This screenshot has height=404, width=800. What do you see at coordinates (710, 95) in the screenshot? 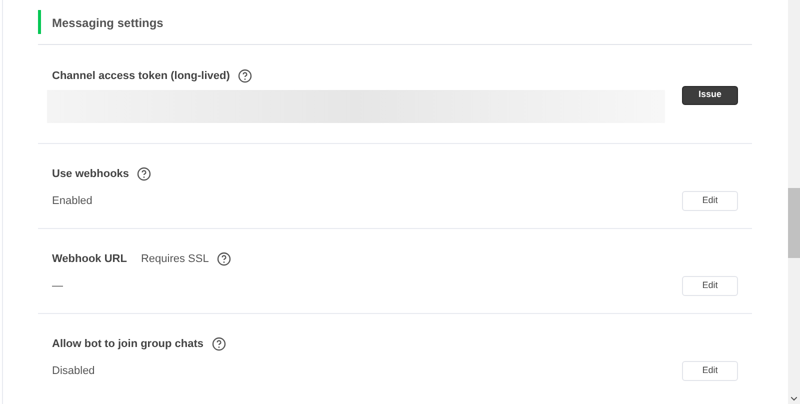
I see `issue-button: Issue` at bounding box center [710, 95].